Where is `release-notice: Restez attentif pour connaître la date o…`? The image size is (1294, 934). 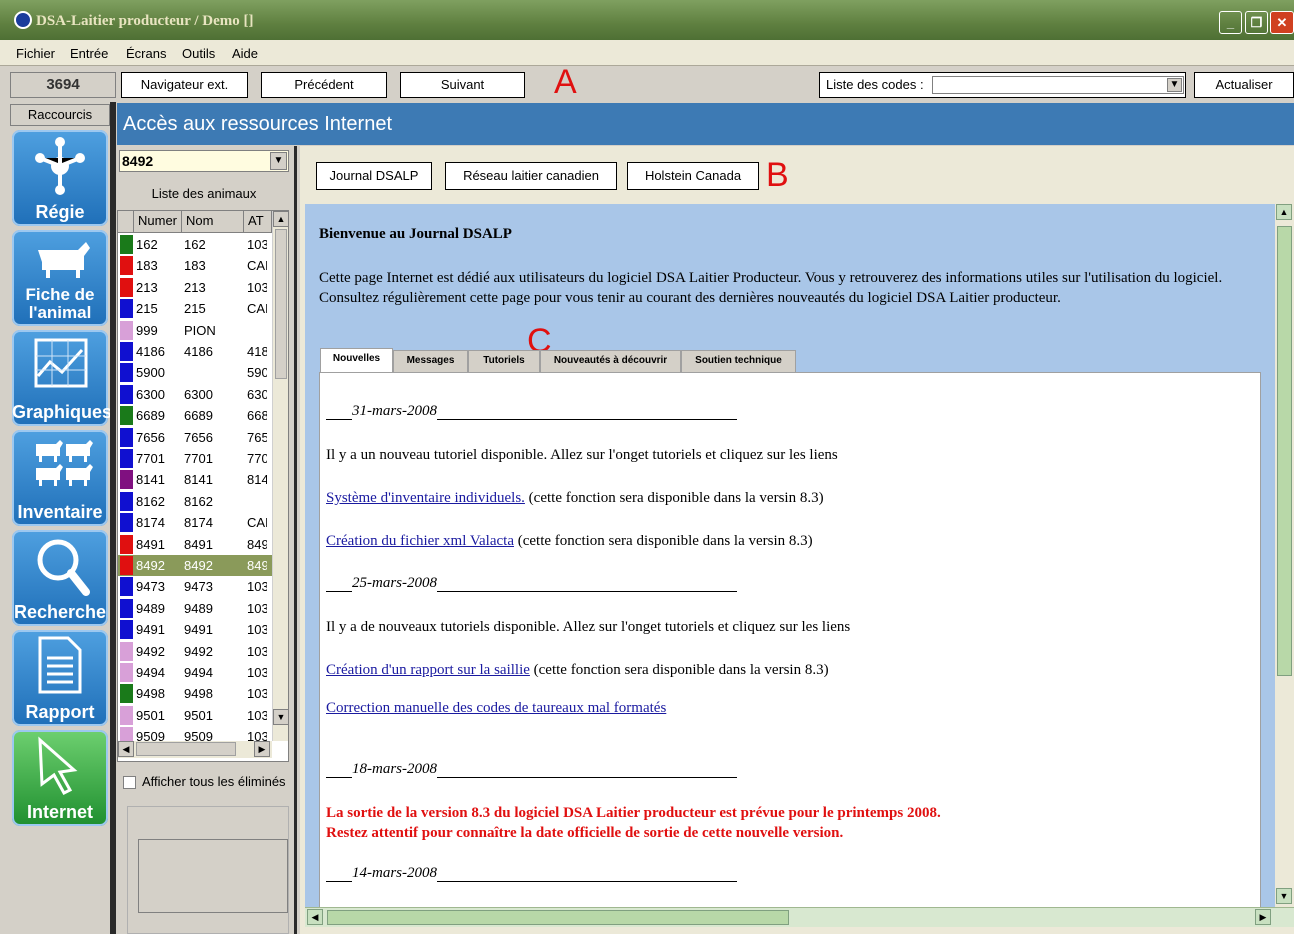 release-notice: Restez attentif pour connaître la date o… is located at coordinates (585, 833).